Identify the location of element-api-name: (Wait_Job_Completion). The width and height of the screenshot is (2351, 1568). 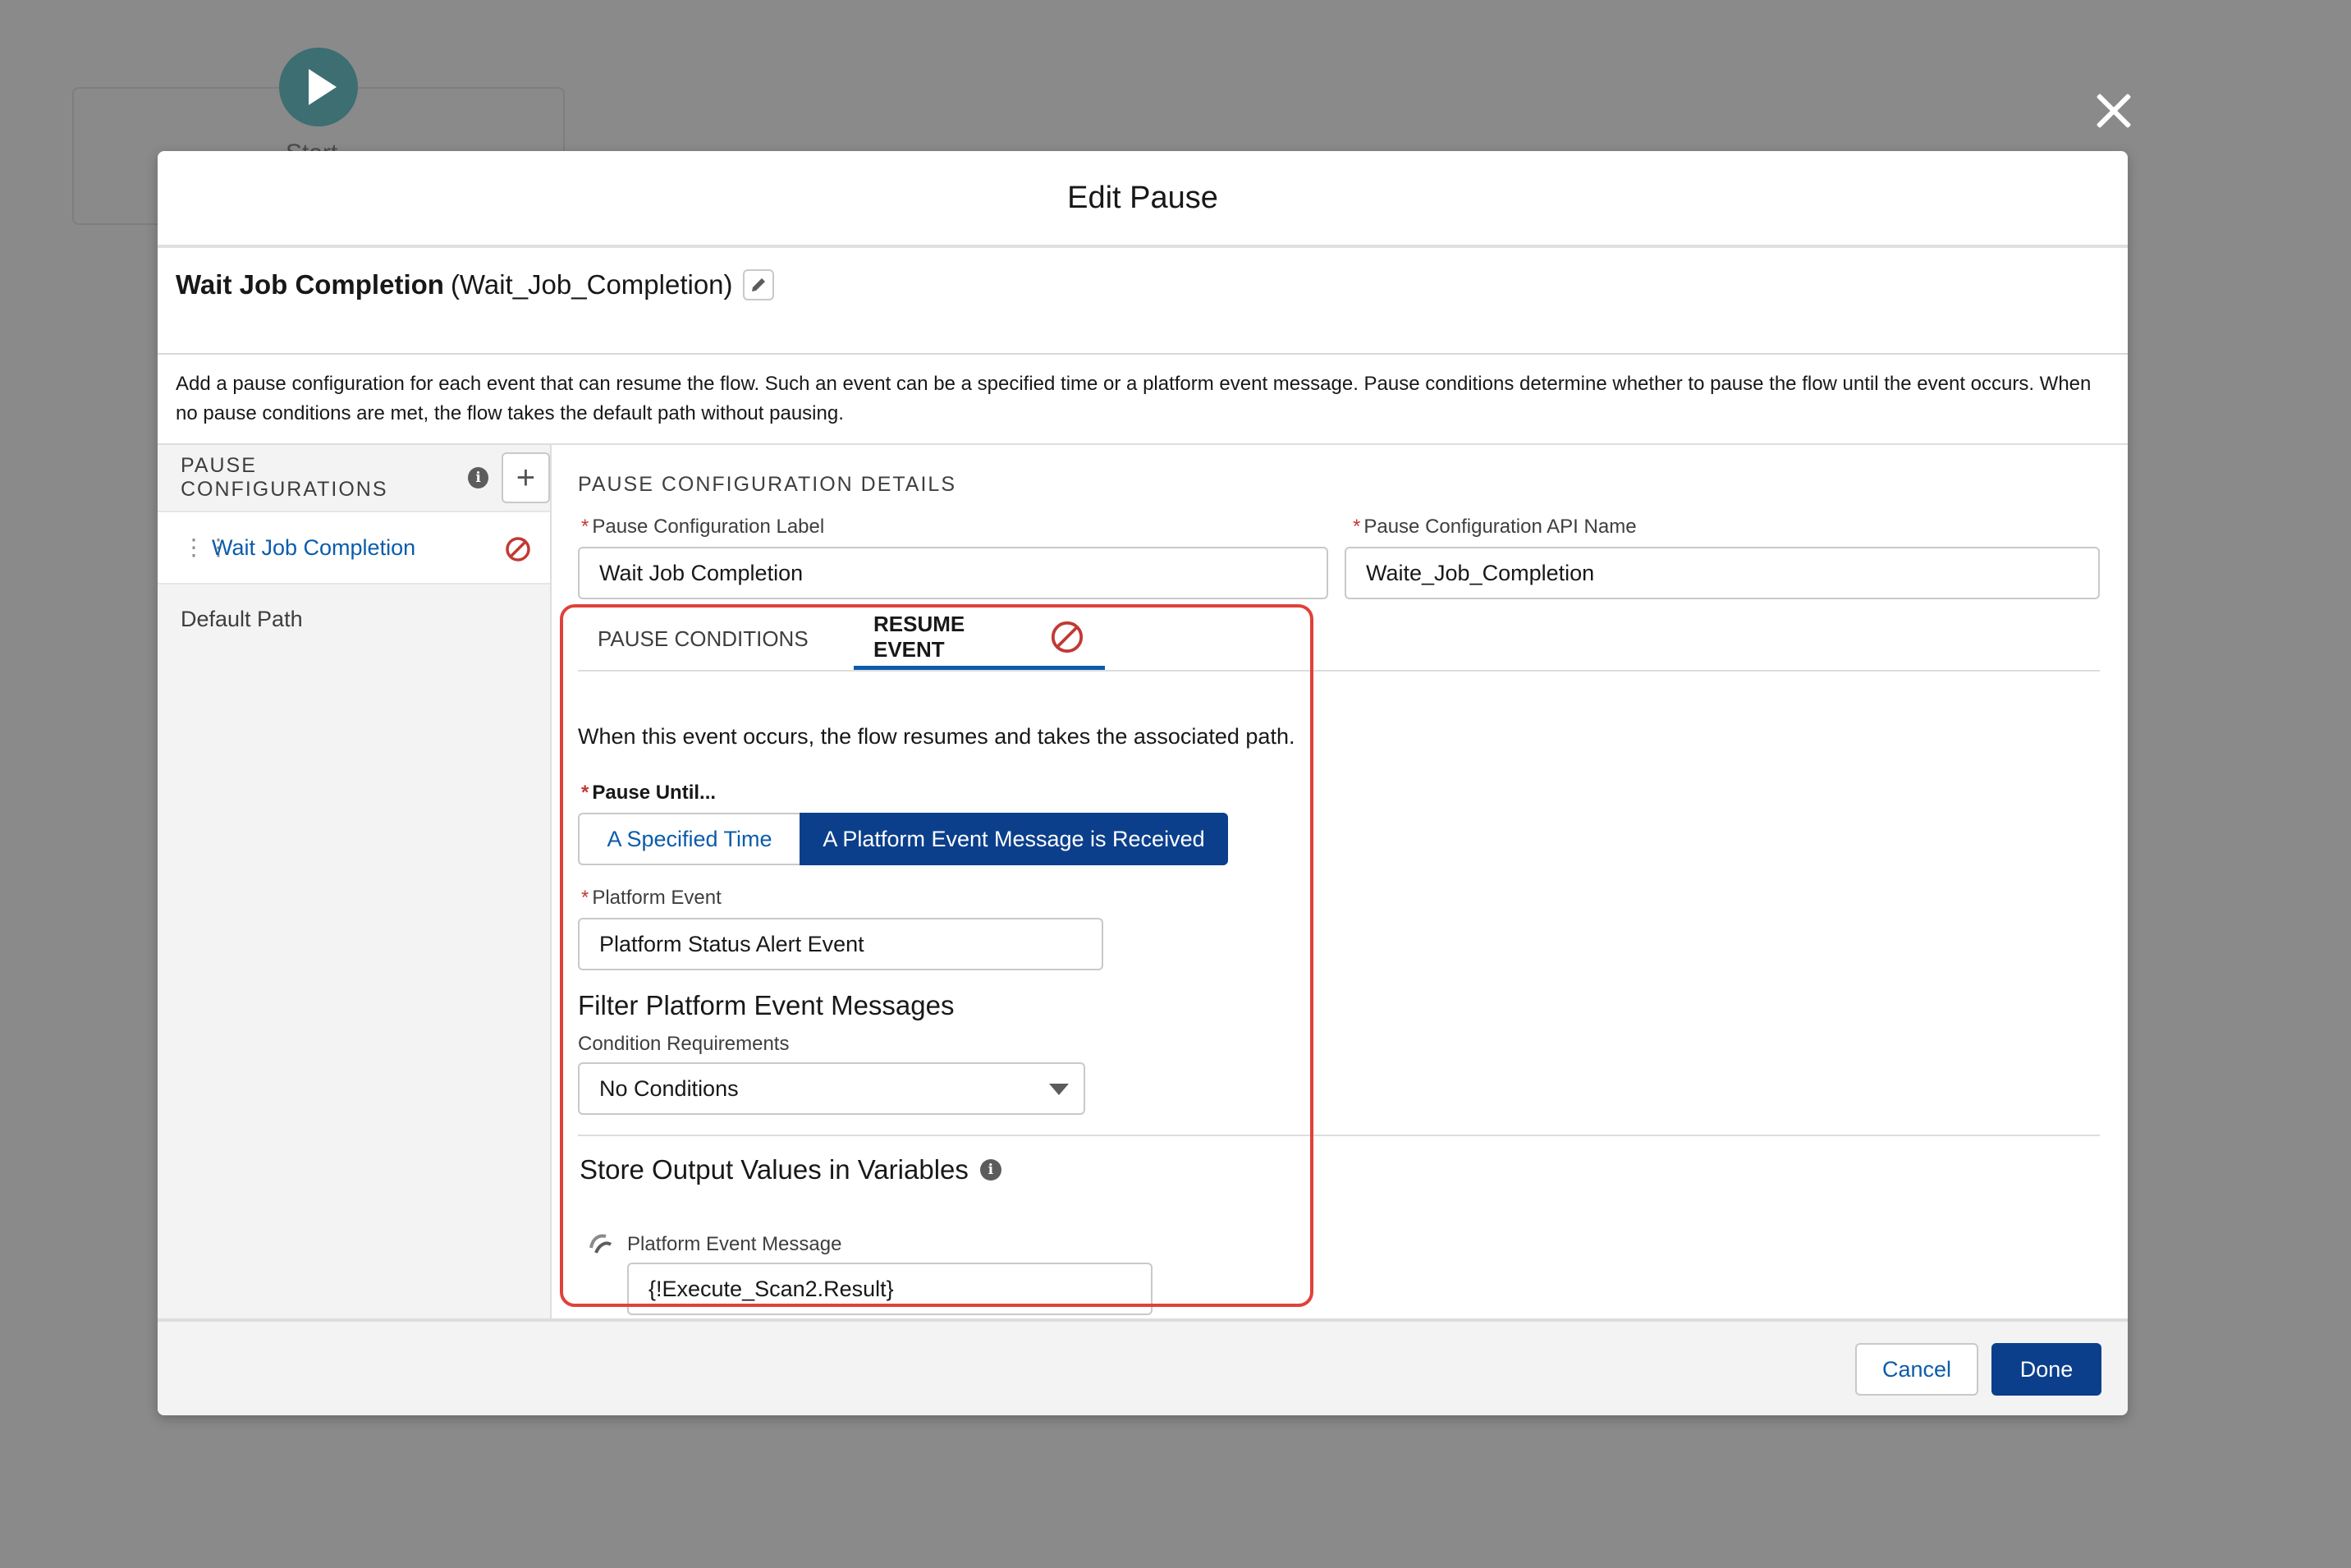
(591, 284).